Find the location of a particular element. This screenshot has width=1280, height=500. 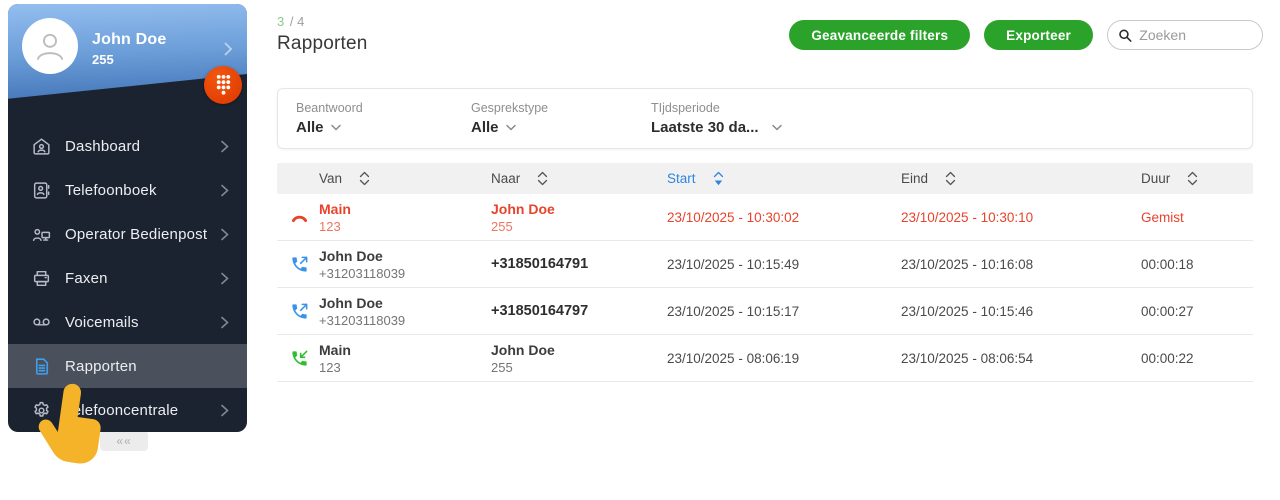

naar-name: +31850164797 is located at coordinates (540, 311).